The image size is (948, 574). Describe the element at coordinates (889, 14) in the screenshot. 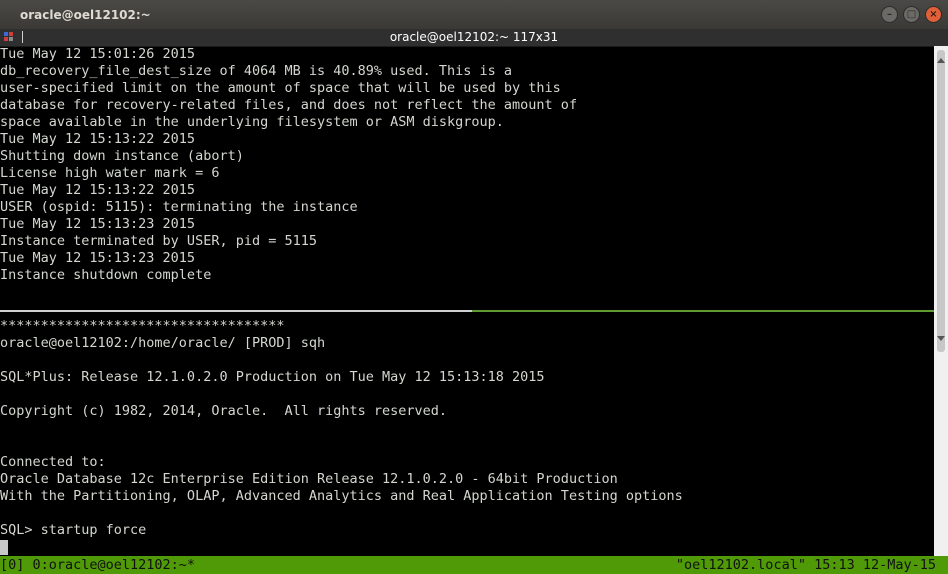

I see `minimize-button: –` at that location.